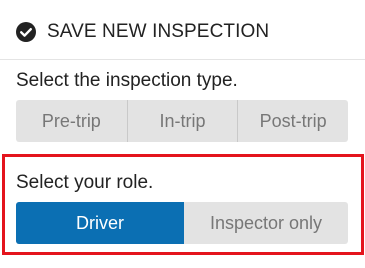 Image resolution: width=365 pixels, height=268 pixels. I want to click on post-trip-button: Post-trip, so click(292, 121).